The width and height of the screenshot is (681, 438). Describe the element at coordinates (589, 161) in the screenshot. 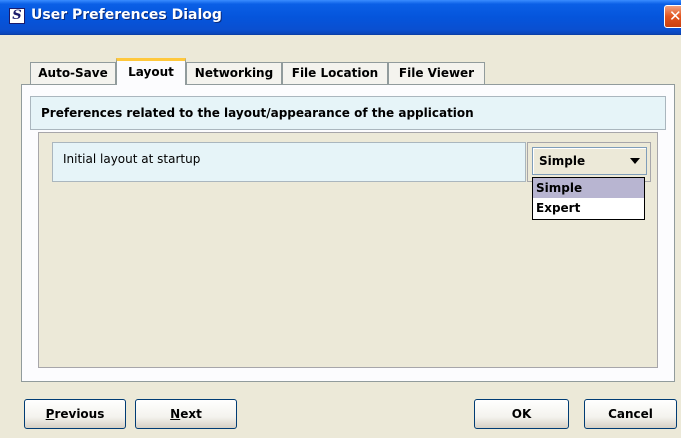

I see `layout-select: Simple` at that location.